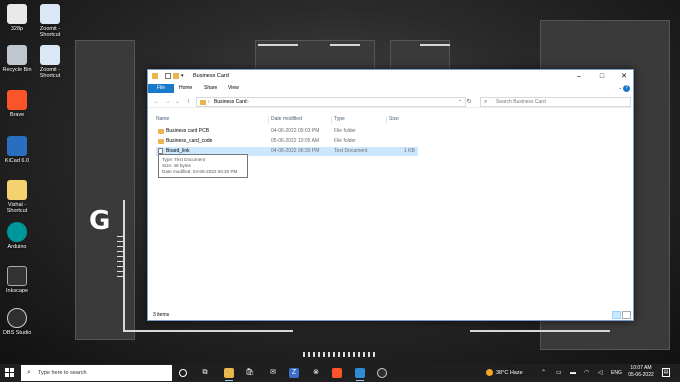 This screenshot has height=382, width=680. What do you see at coordinates (50, 73) in the screenshot?
I see `desktop-icon-label: Zoomit - Shortcut` at bounding box center [50, 73].